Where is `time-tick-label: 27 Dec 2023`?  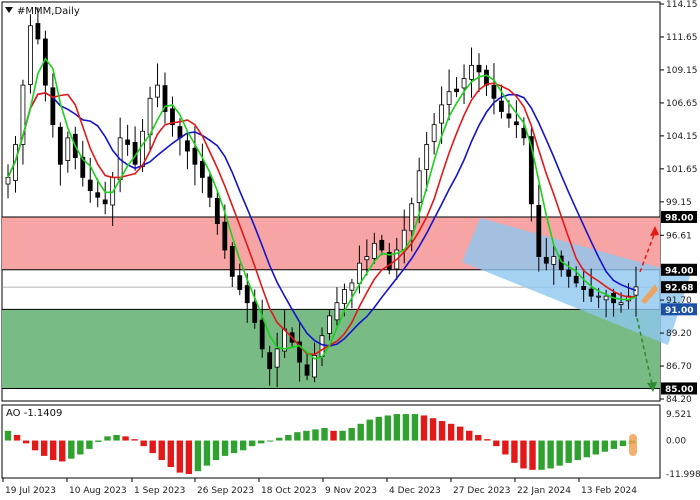 time-tick-label: 27 Dec 2023 is located at coordinates (482, 491).